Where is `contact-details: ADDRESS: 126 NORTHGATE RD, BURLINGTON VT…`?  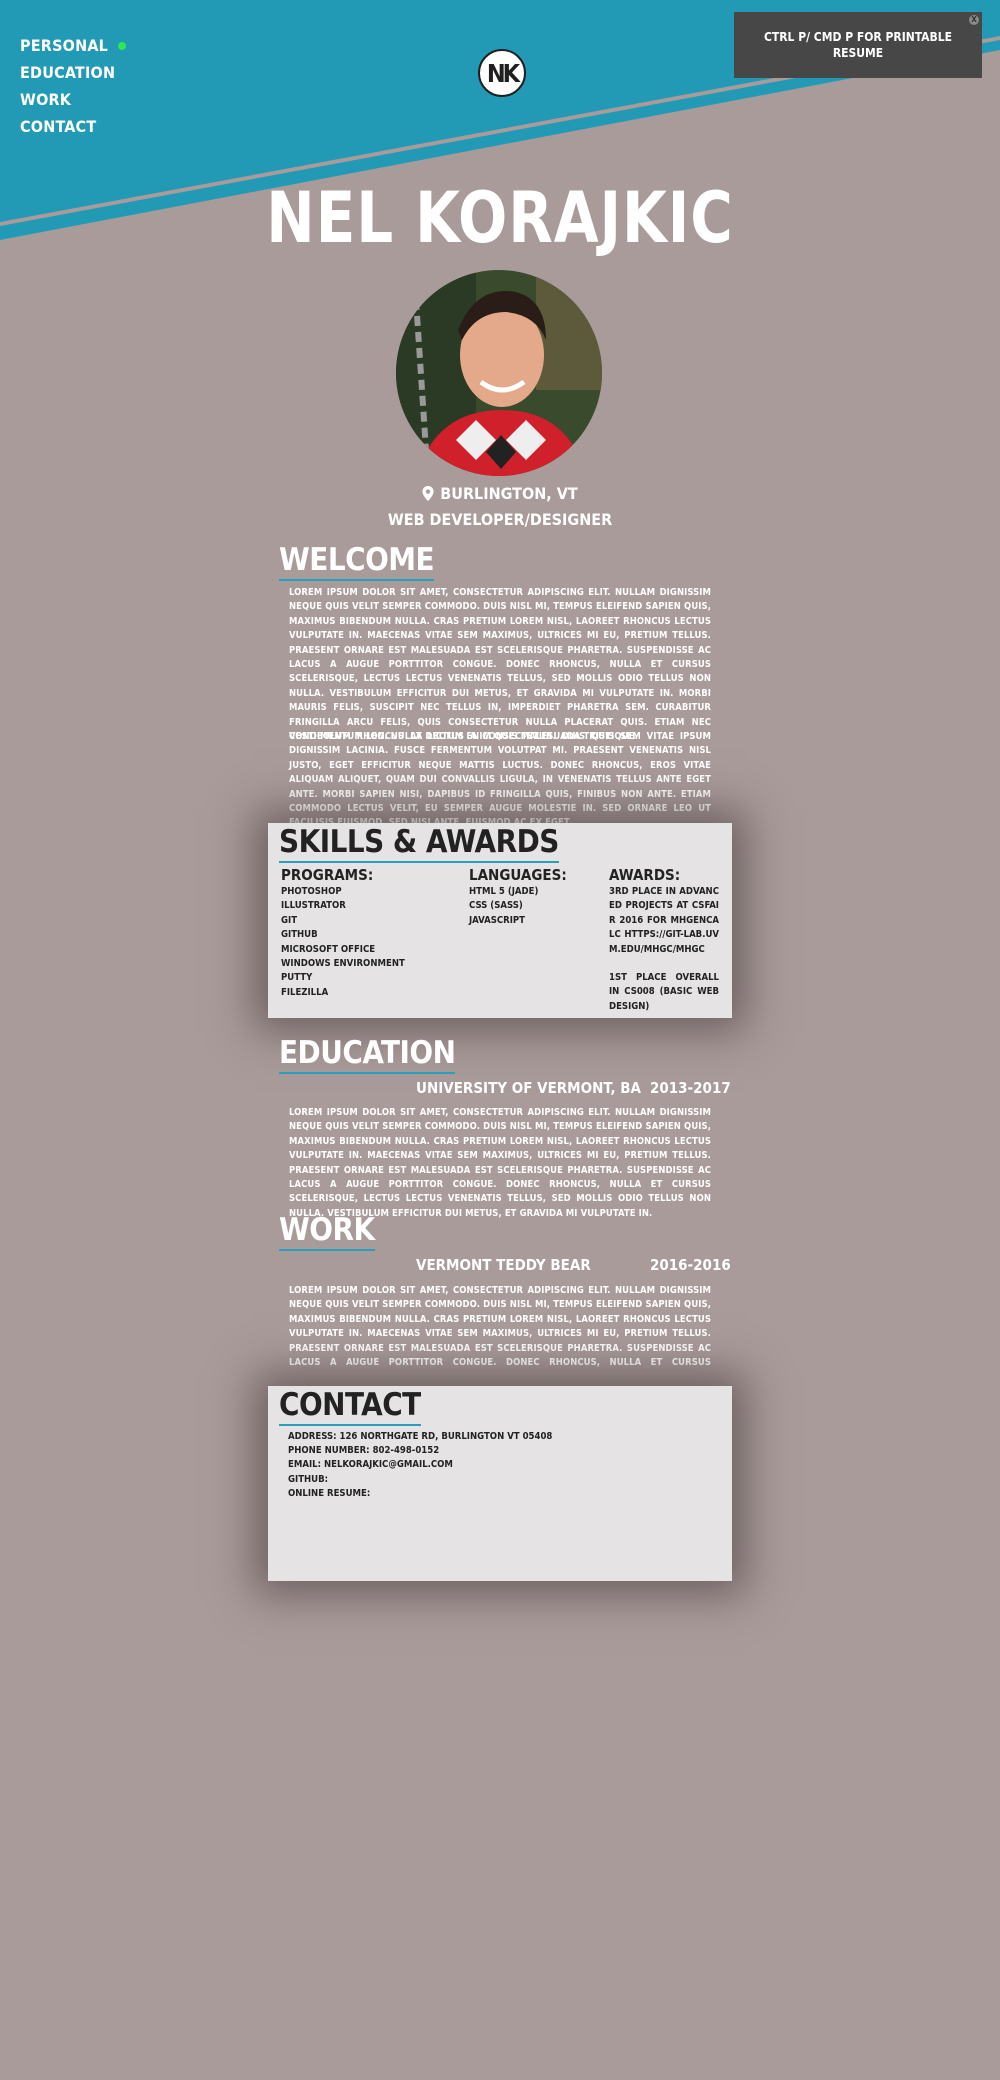
contact-details: ADDRESS: 126 NORTHGATE RD, BURLINGTON VT… is located at coordinates (420, 1465).